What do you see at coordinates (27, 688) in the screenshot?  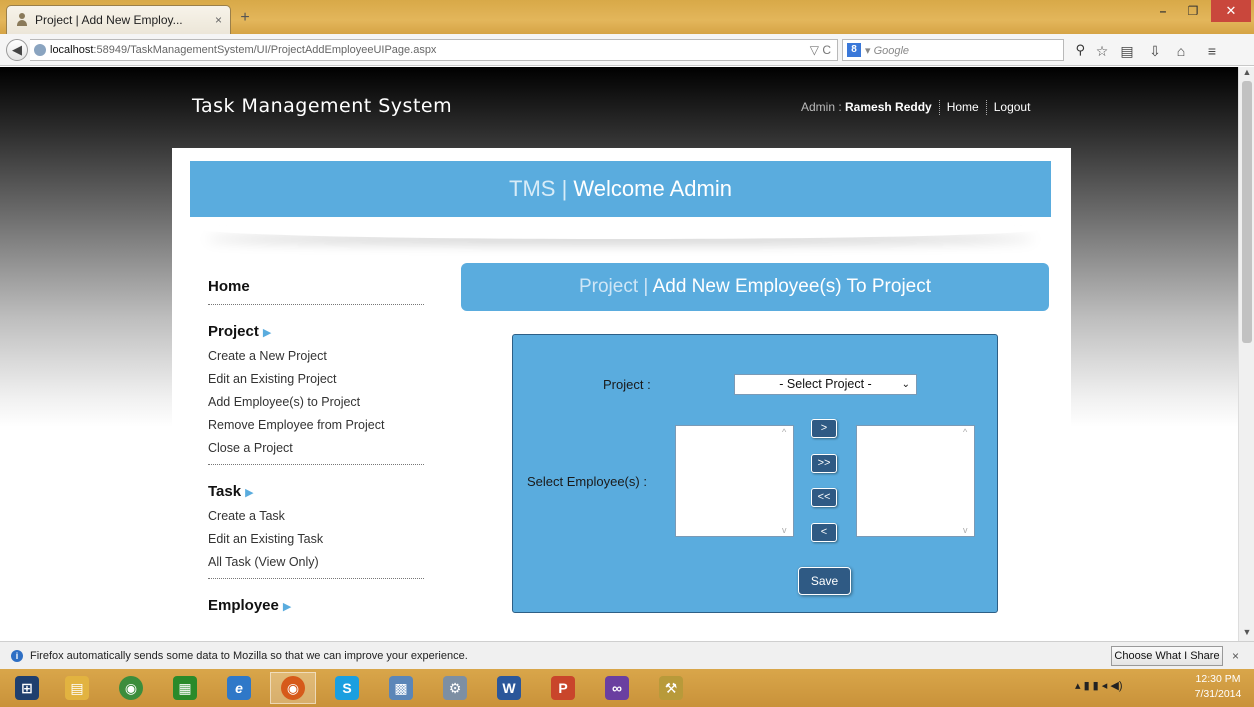 I see `start-button: ⊞` at bounding box center [27, 688].